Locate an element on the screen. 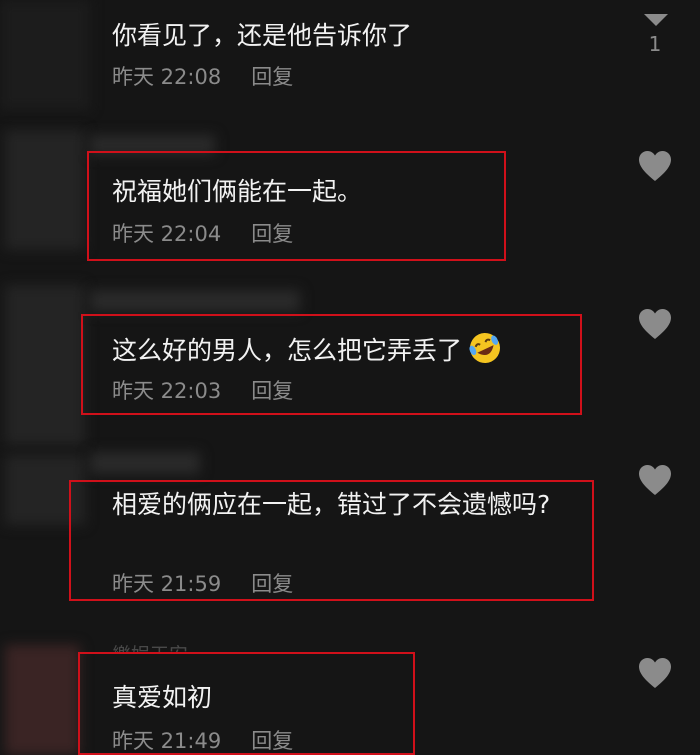  partial-username: 樂娱天安 is located at coordinates (150, 655).